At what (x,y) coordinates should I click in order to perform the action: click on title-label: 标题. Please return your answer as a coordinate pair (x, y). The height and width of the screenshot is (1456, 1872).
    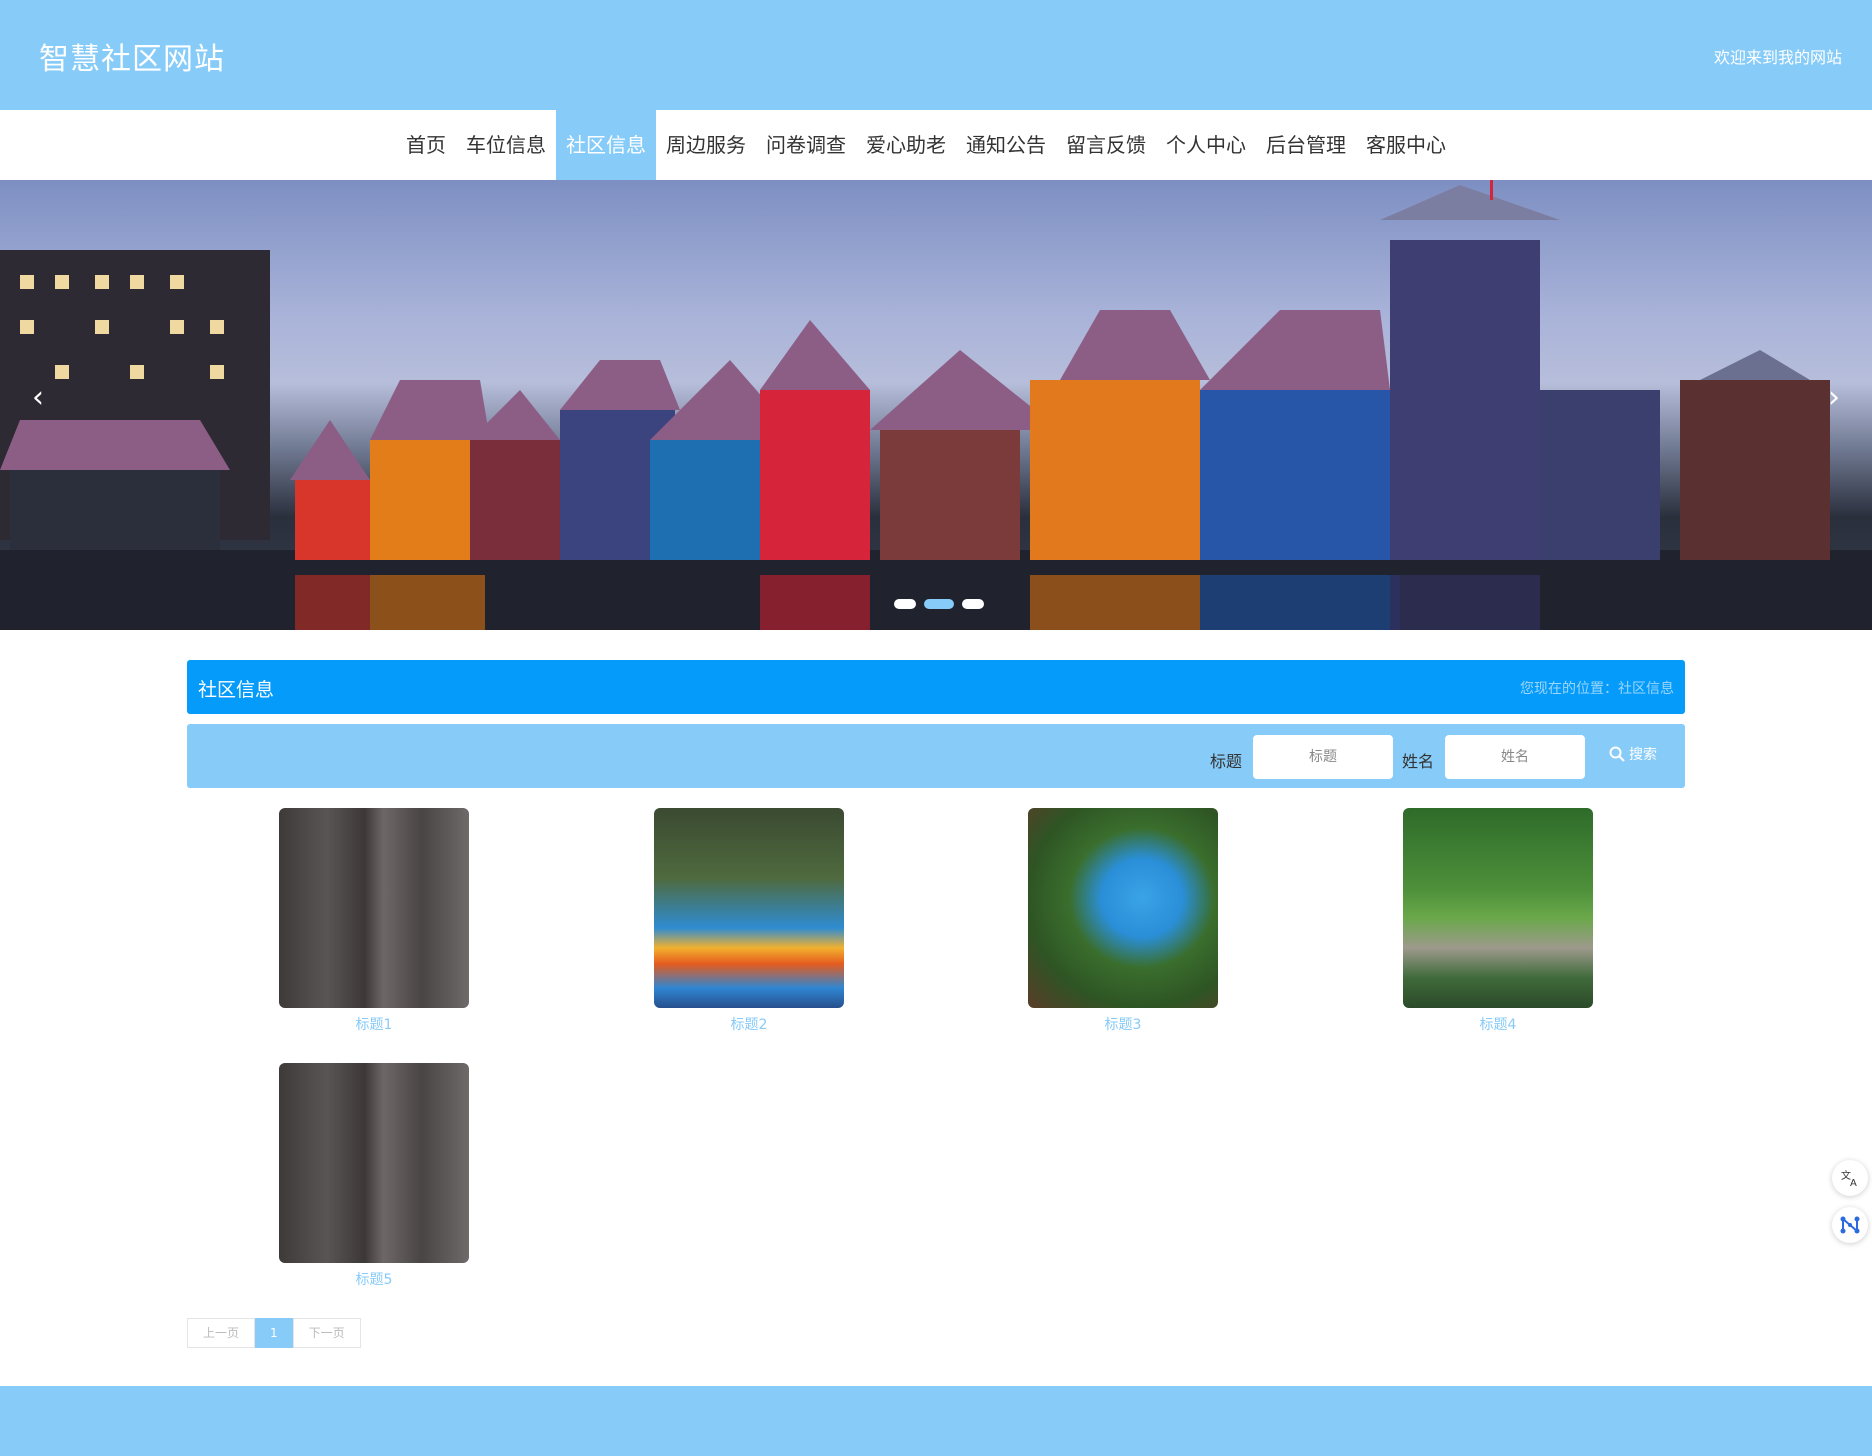
    Looking at the image, I should click on (1226, 761).